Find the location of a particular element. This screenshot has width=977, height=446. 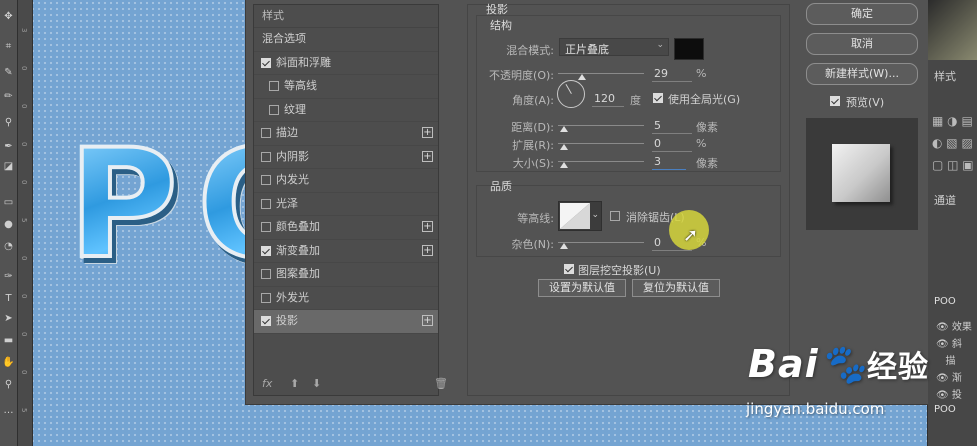

global-light-checkbox is located at coordinates (658, 98).